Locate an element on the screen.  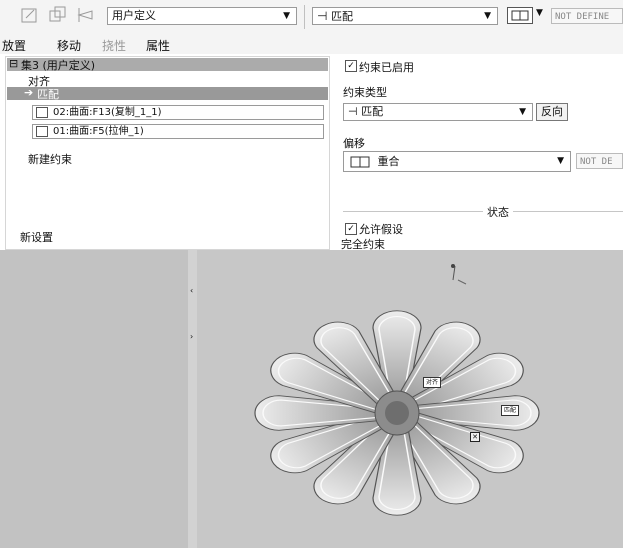
offset-display-icon is located at coordinates (520, 15).